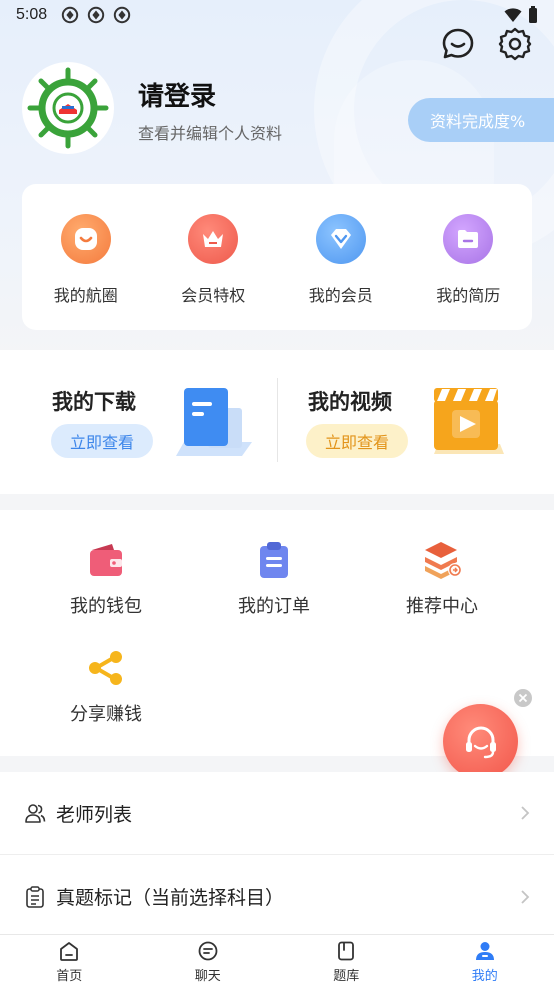 This screenshot has height=986, width=554. What do you see at coordinates (515, 44) in the screenshot?
I see `settings-icon` at bounding box center [515, 44].